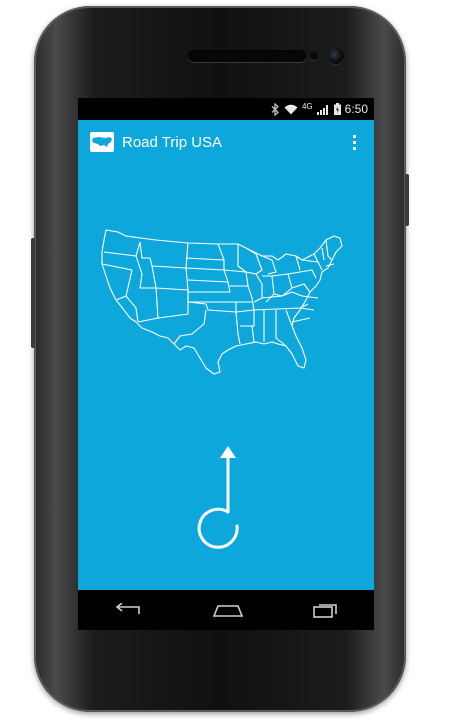 Image resolution: width=453 pixels, height=720 pixels. Describe the element at coordinates (314, 56) in the screenshot. I see `proximity-sensor` at that location.